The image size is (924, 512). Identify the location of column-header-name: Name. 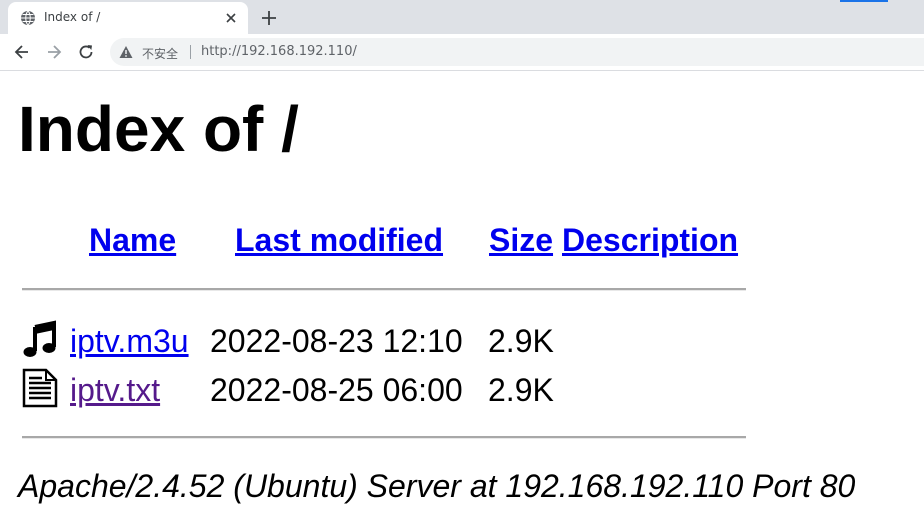
(132, 240).